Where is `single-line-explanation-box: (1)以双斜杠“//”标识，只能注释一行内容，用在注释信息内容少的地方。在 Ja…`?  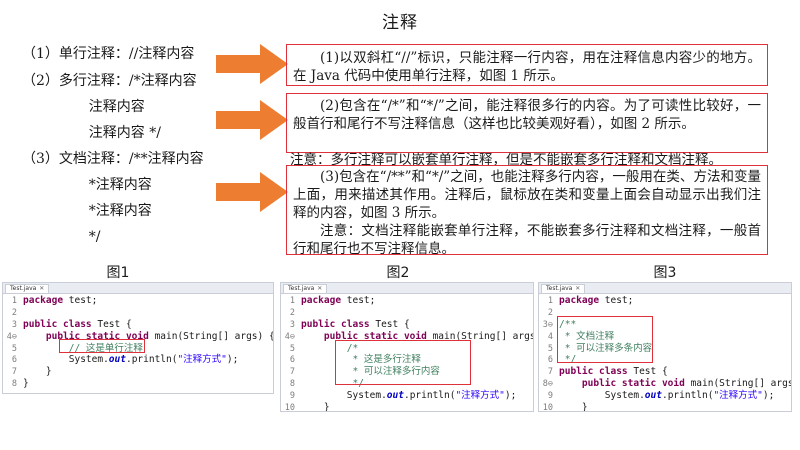 single-line-explanation-box: (1)以双斜杠“//”标识，只能注释一行内容，用在注释信息内容少的地方。在 Ja… is located at coordinates (527, 65).